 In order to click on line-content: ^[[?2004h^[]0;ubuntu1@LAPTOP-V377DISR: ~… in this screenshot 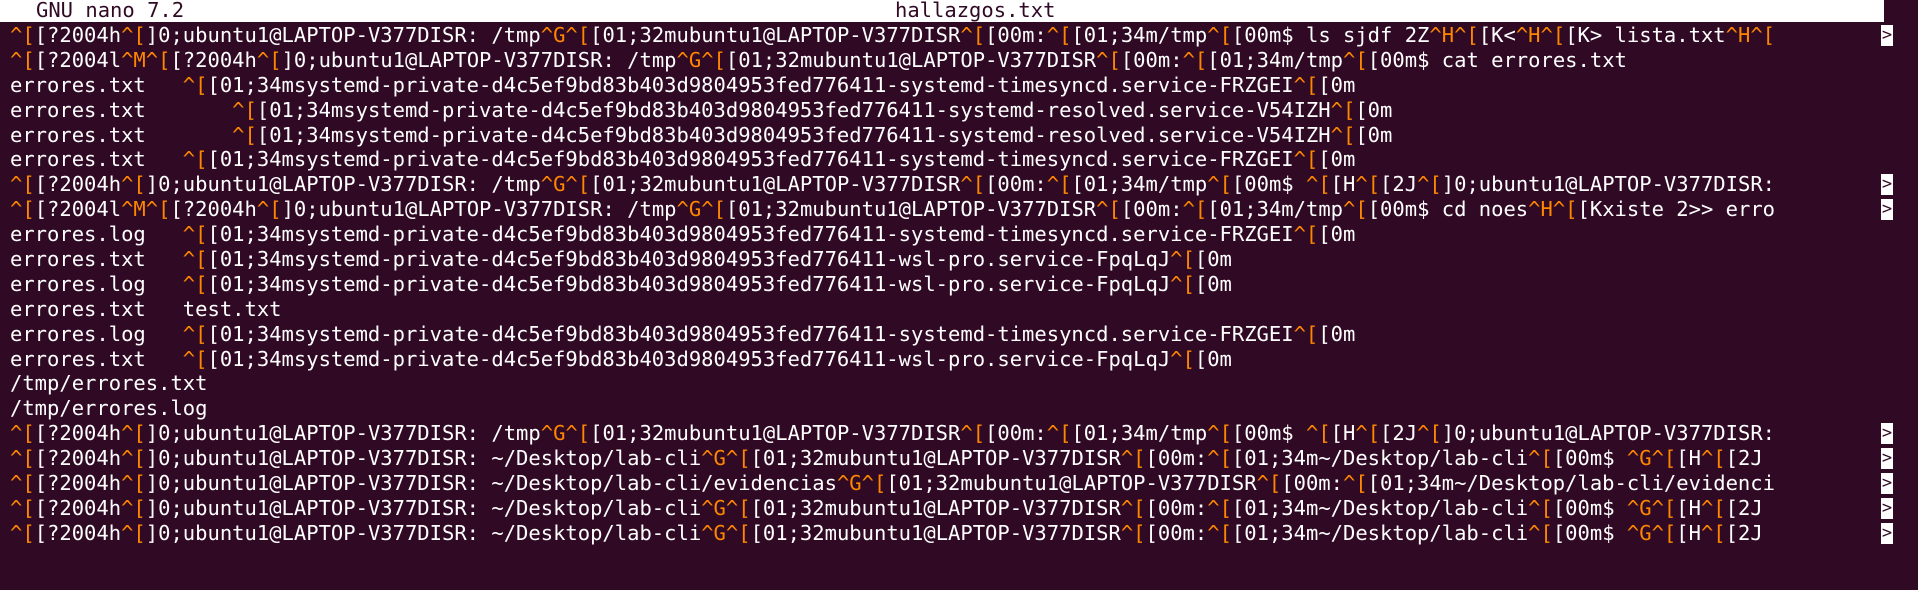, I will do `click(886, 458)`.